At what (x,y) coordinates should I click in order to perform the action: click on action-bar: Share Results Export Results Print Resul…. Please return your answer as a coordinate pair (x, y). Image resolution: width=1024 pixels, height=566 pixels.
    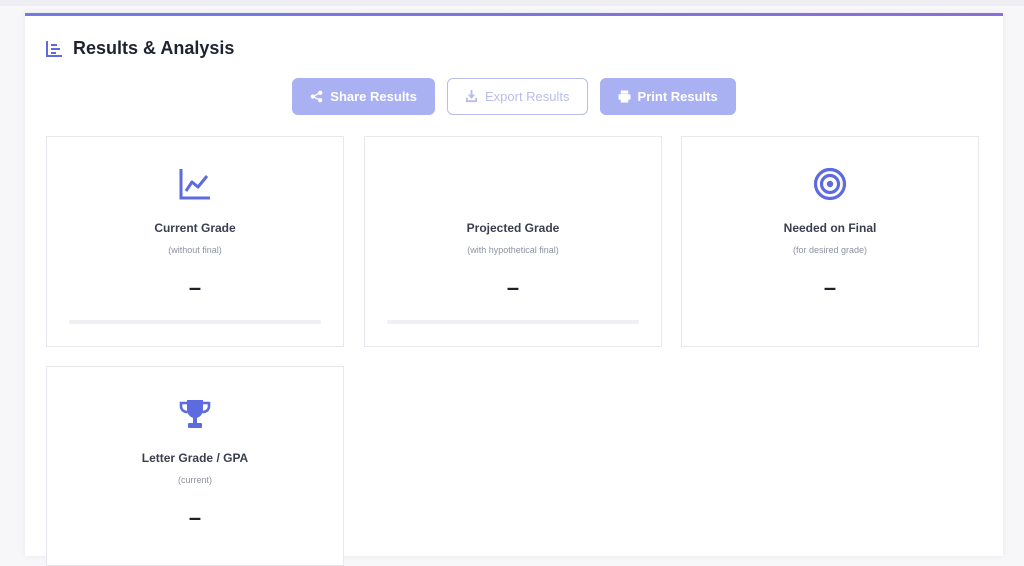
    Looking at the image, I should click on (514, 96).